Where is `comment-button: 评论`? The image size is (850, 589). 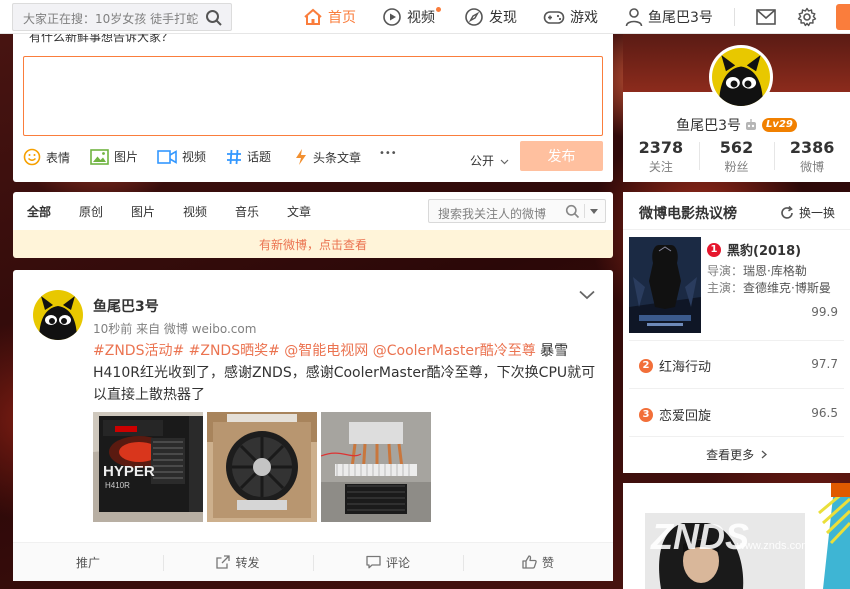 comment-button: 评论 is located at coordinates (388, 562).